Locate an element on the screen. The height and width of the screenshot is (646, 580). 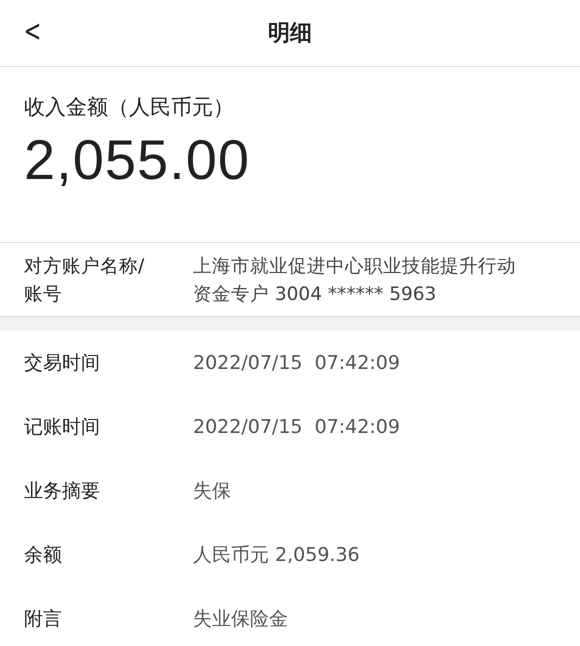
field-value: 上海市就业促进中心职业技能提升行动资金专户 3004 ****** 5963 is located at coordinates (355, 281).